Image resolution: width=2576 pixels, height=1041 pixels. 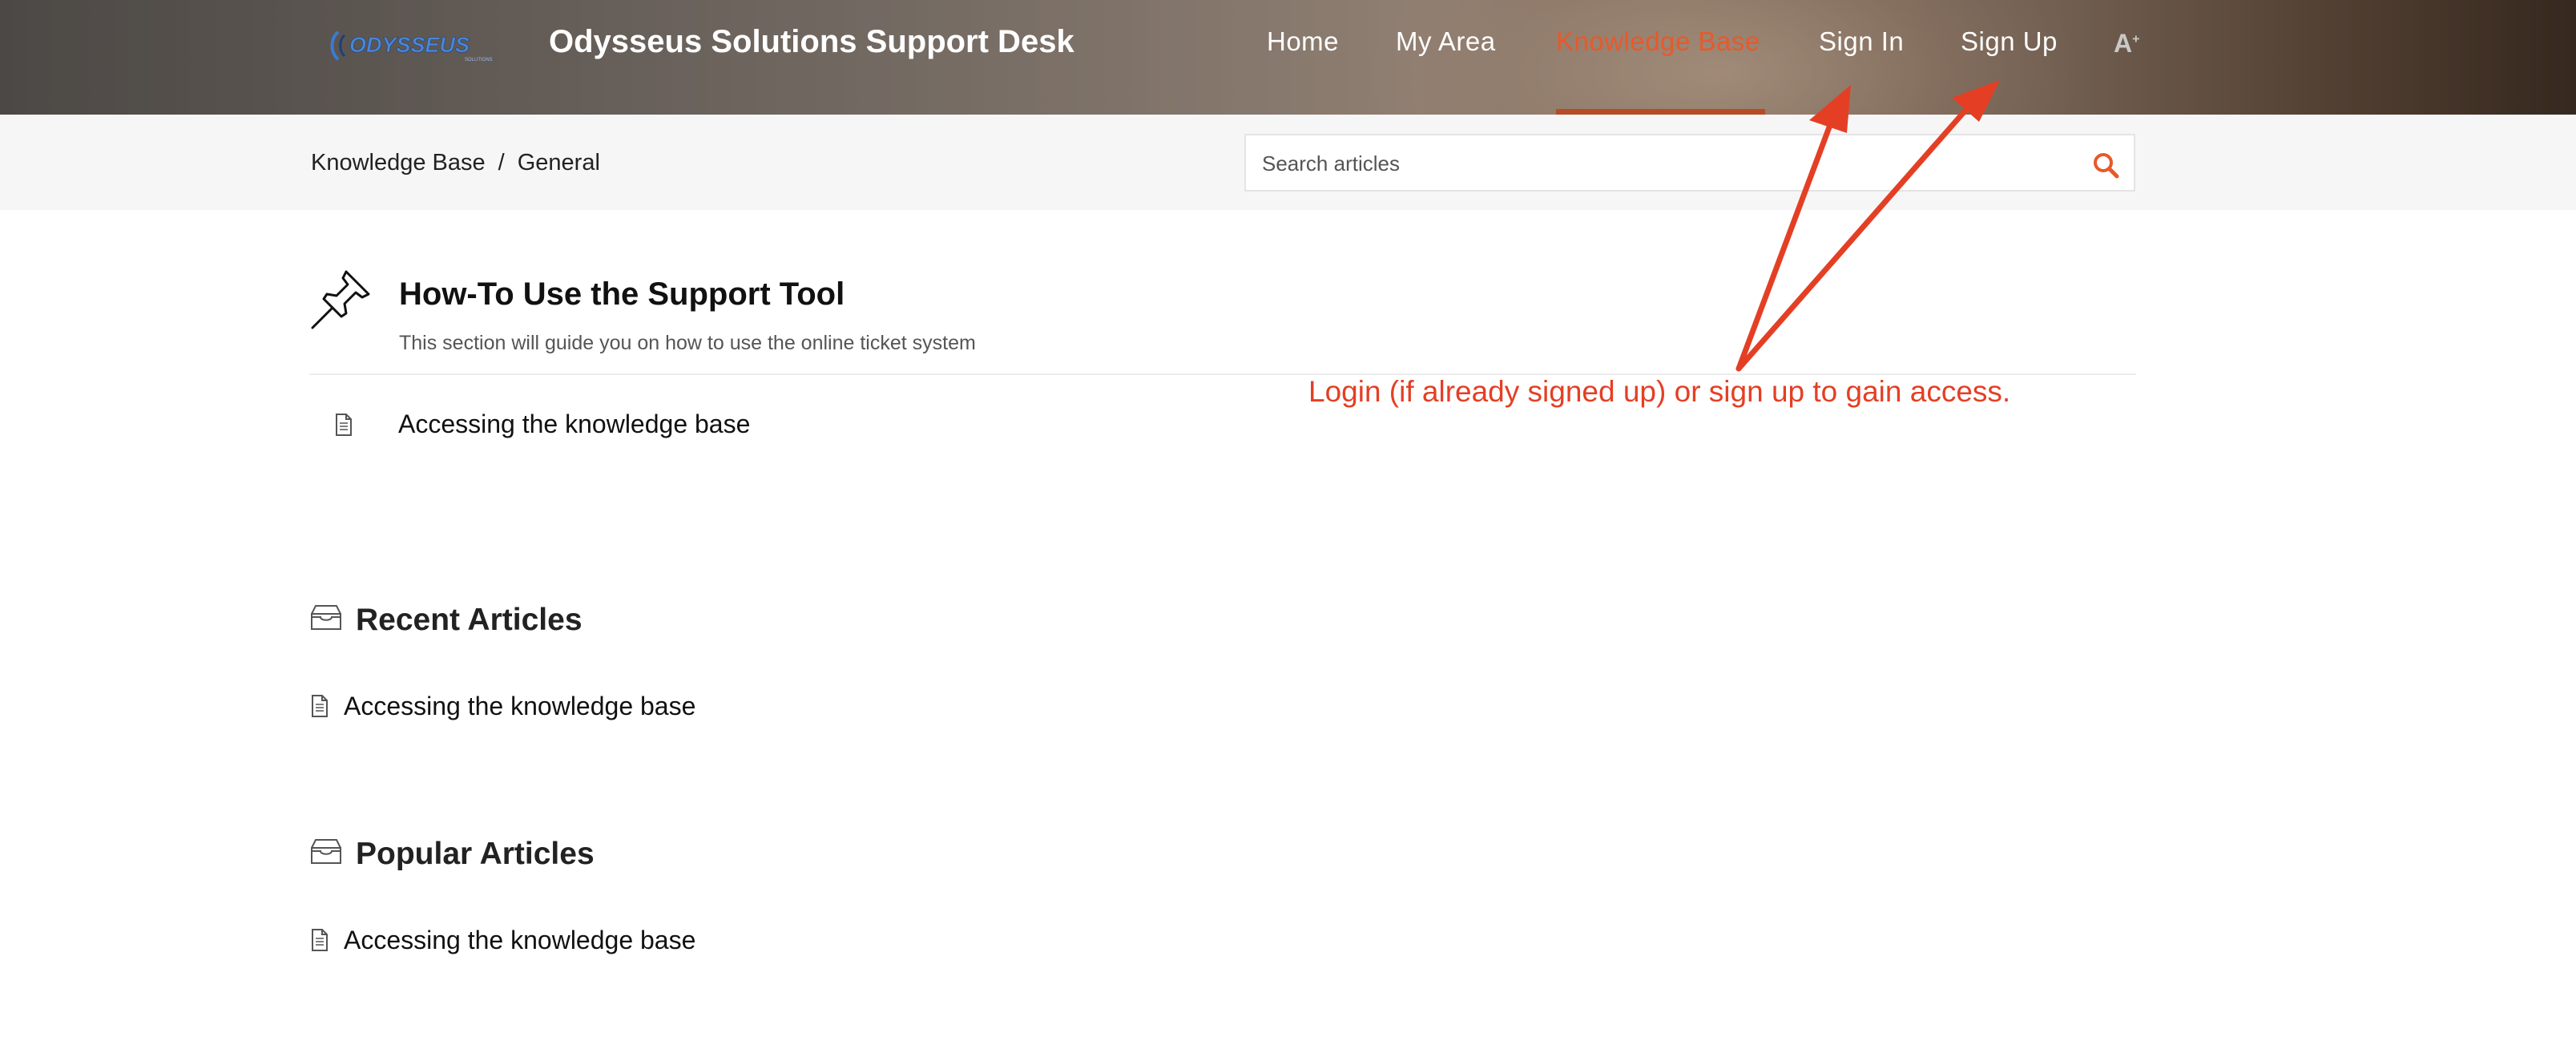 I want to click on nav-home: Home, so click(x=1303, y=41).